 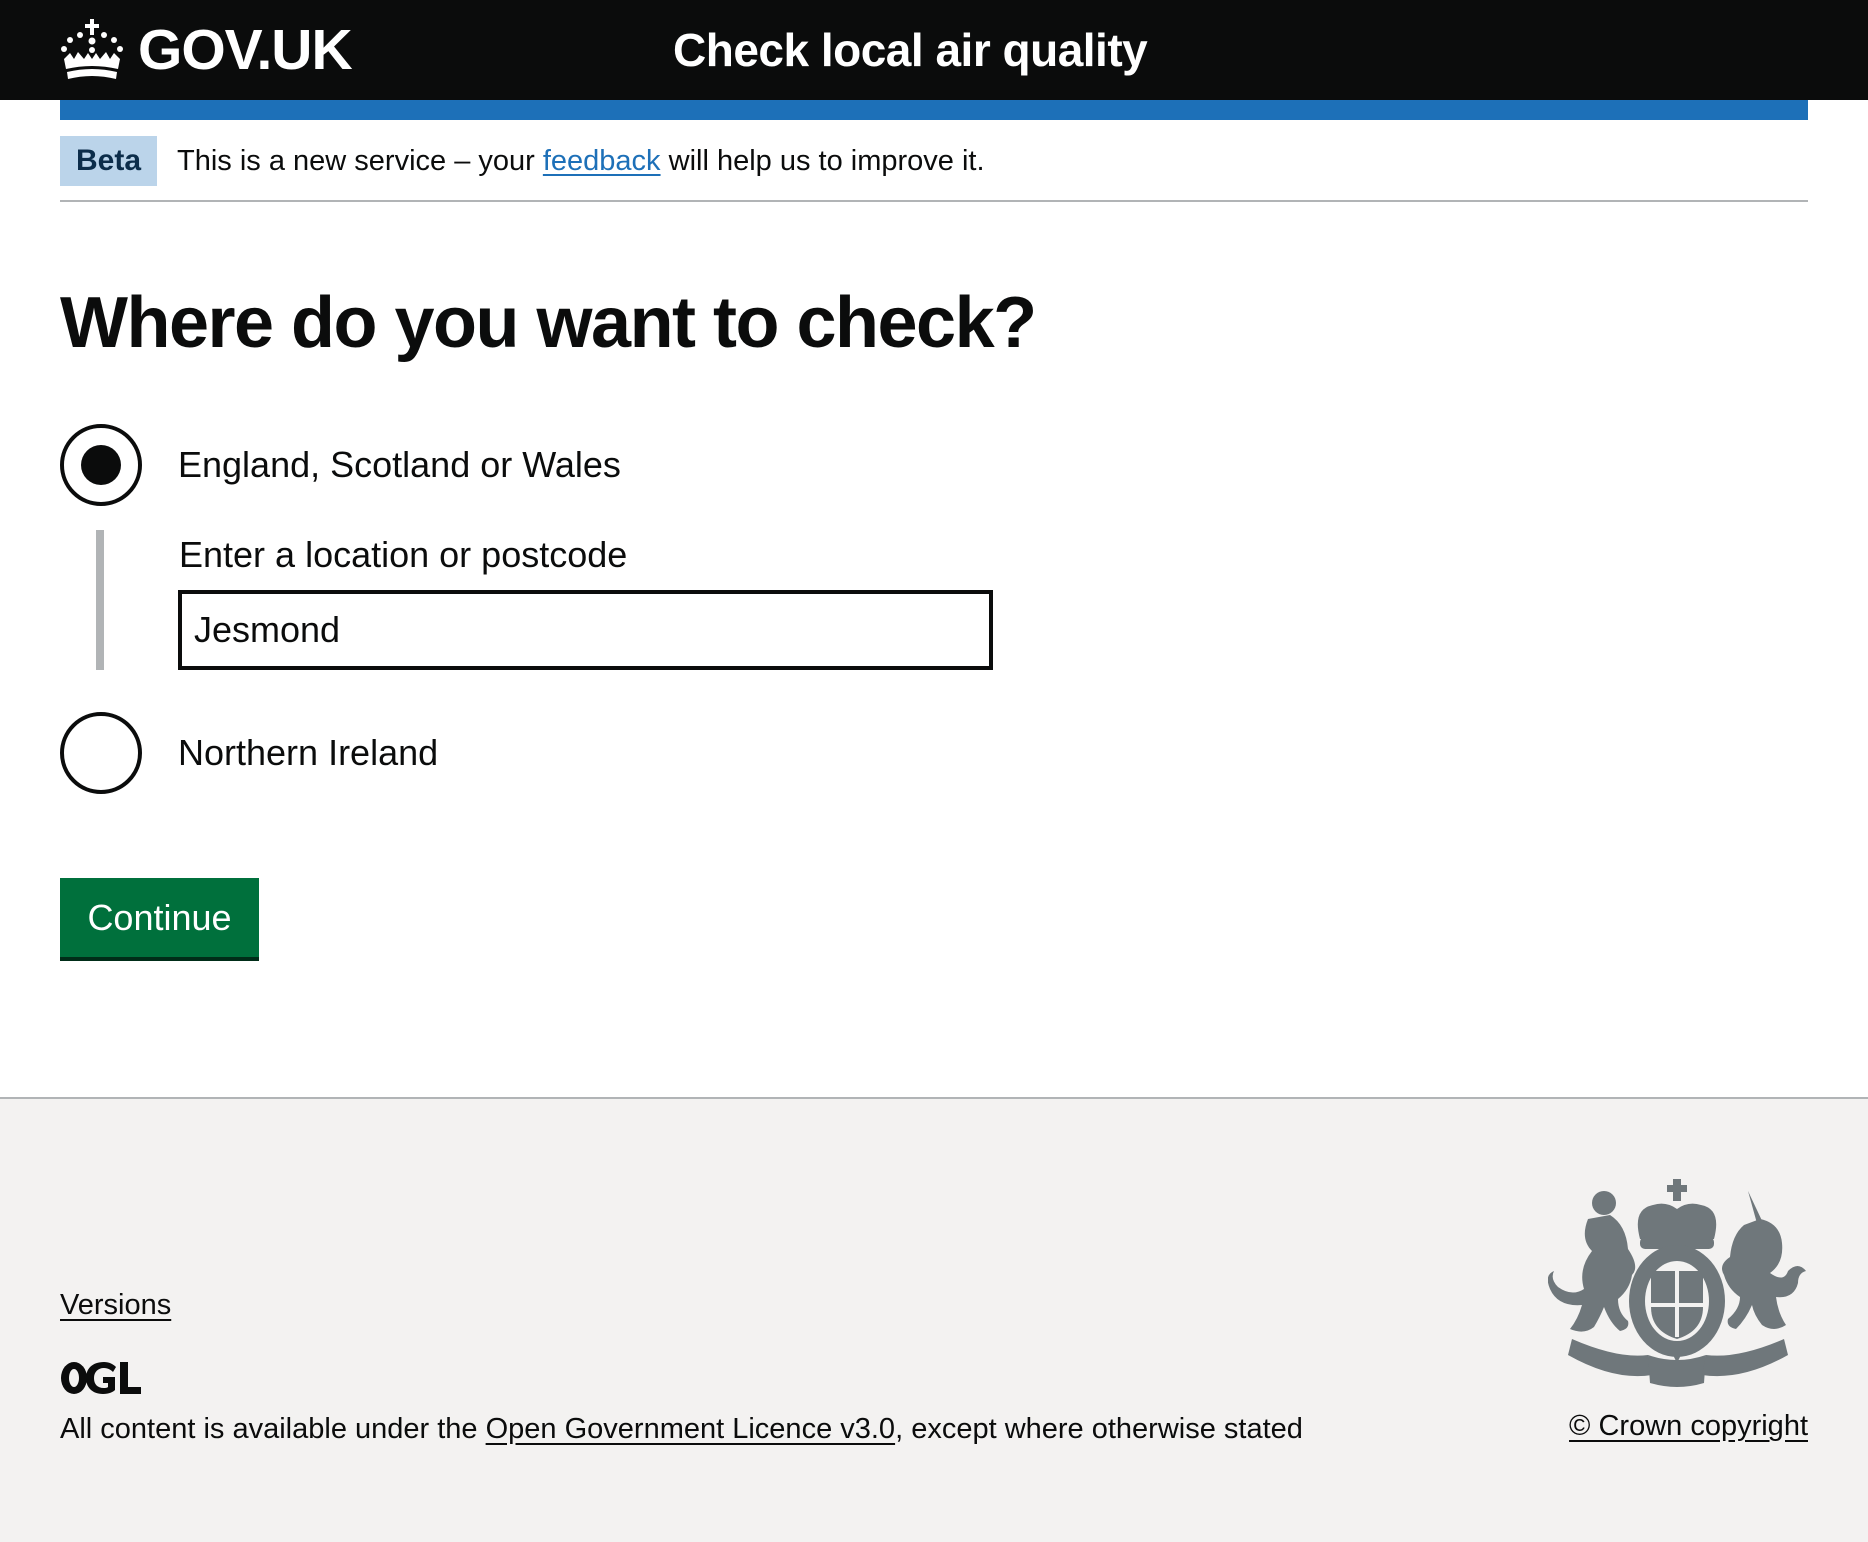 What do you see at coordinates (360, 161) in the screenshot?
I see `phase-text-before: This is a new service – your` at bounding box center [360, 161].